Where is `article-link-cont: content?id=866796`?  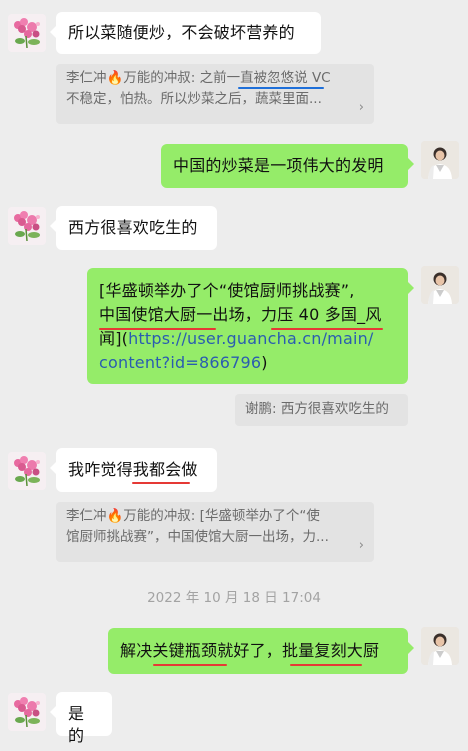 article-link-cont: content?id=866796 is located at coordinates (180, 362).